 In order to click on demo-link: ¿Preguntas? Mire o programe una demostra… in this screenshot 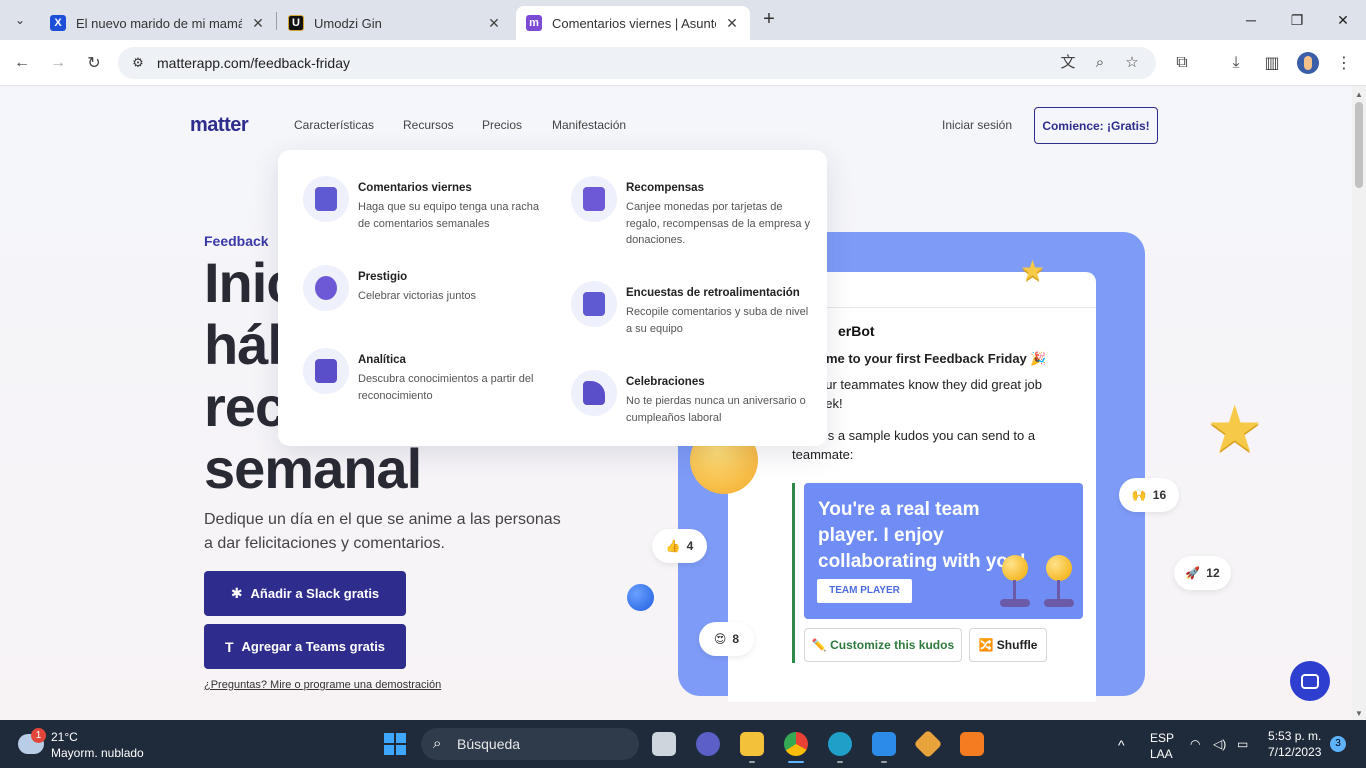, I will do `click(322, 685)`.